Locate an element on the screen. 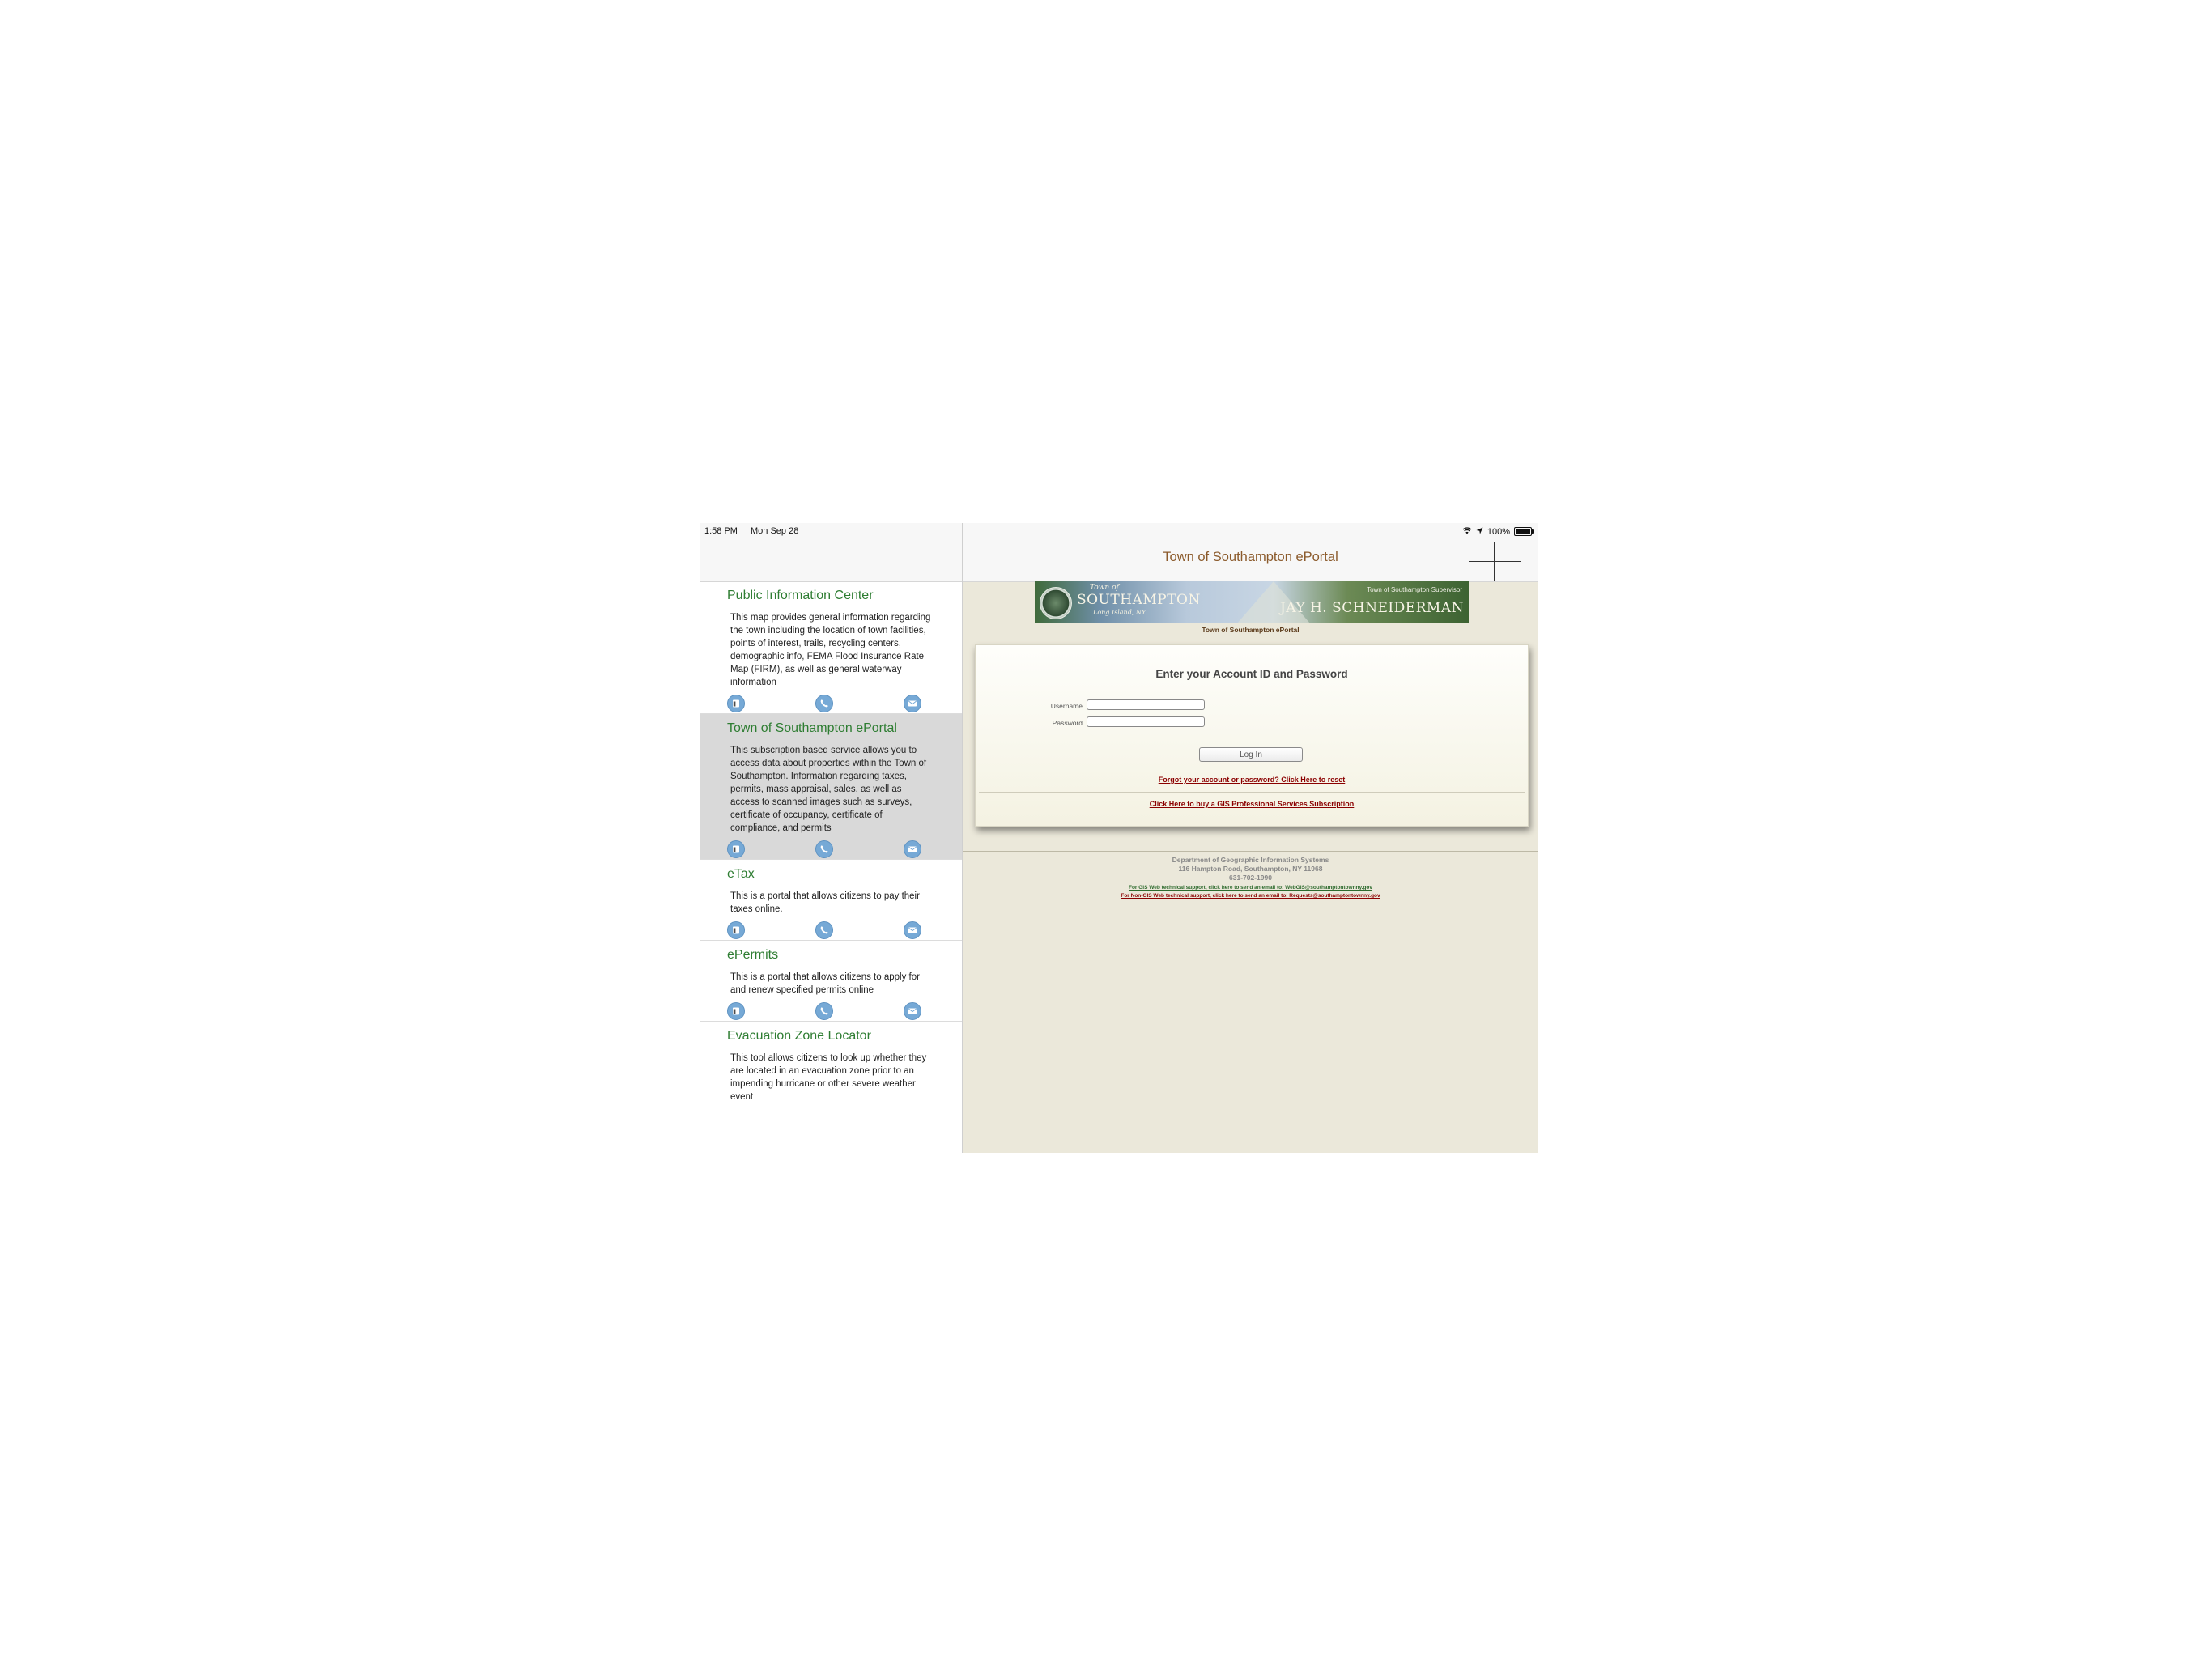 Image resolution: width=2212 pixels, height=1658 pixels. card-divider is located at coordinates (1252, 792).